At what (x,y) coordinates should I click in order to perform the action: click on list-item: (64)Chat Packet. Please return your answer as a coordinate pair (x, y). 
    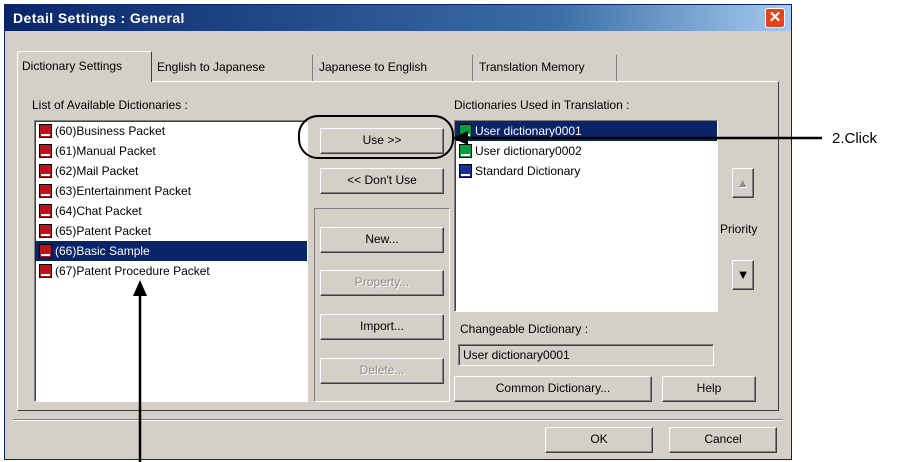
    Looking at the image, I should click on (171, 211).